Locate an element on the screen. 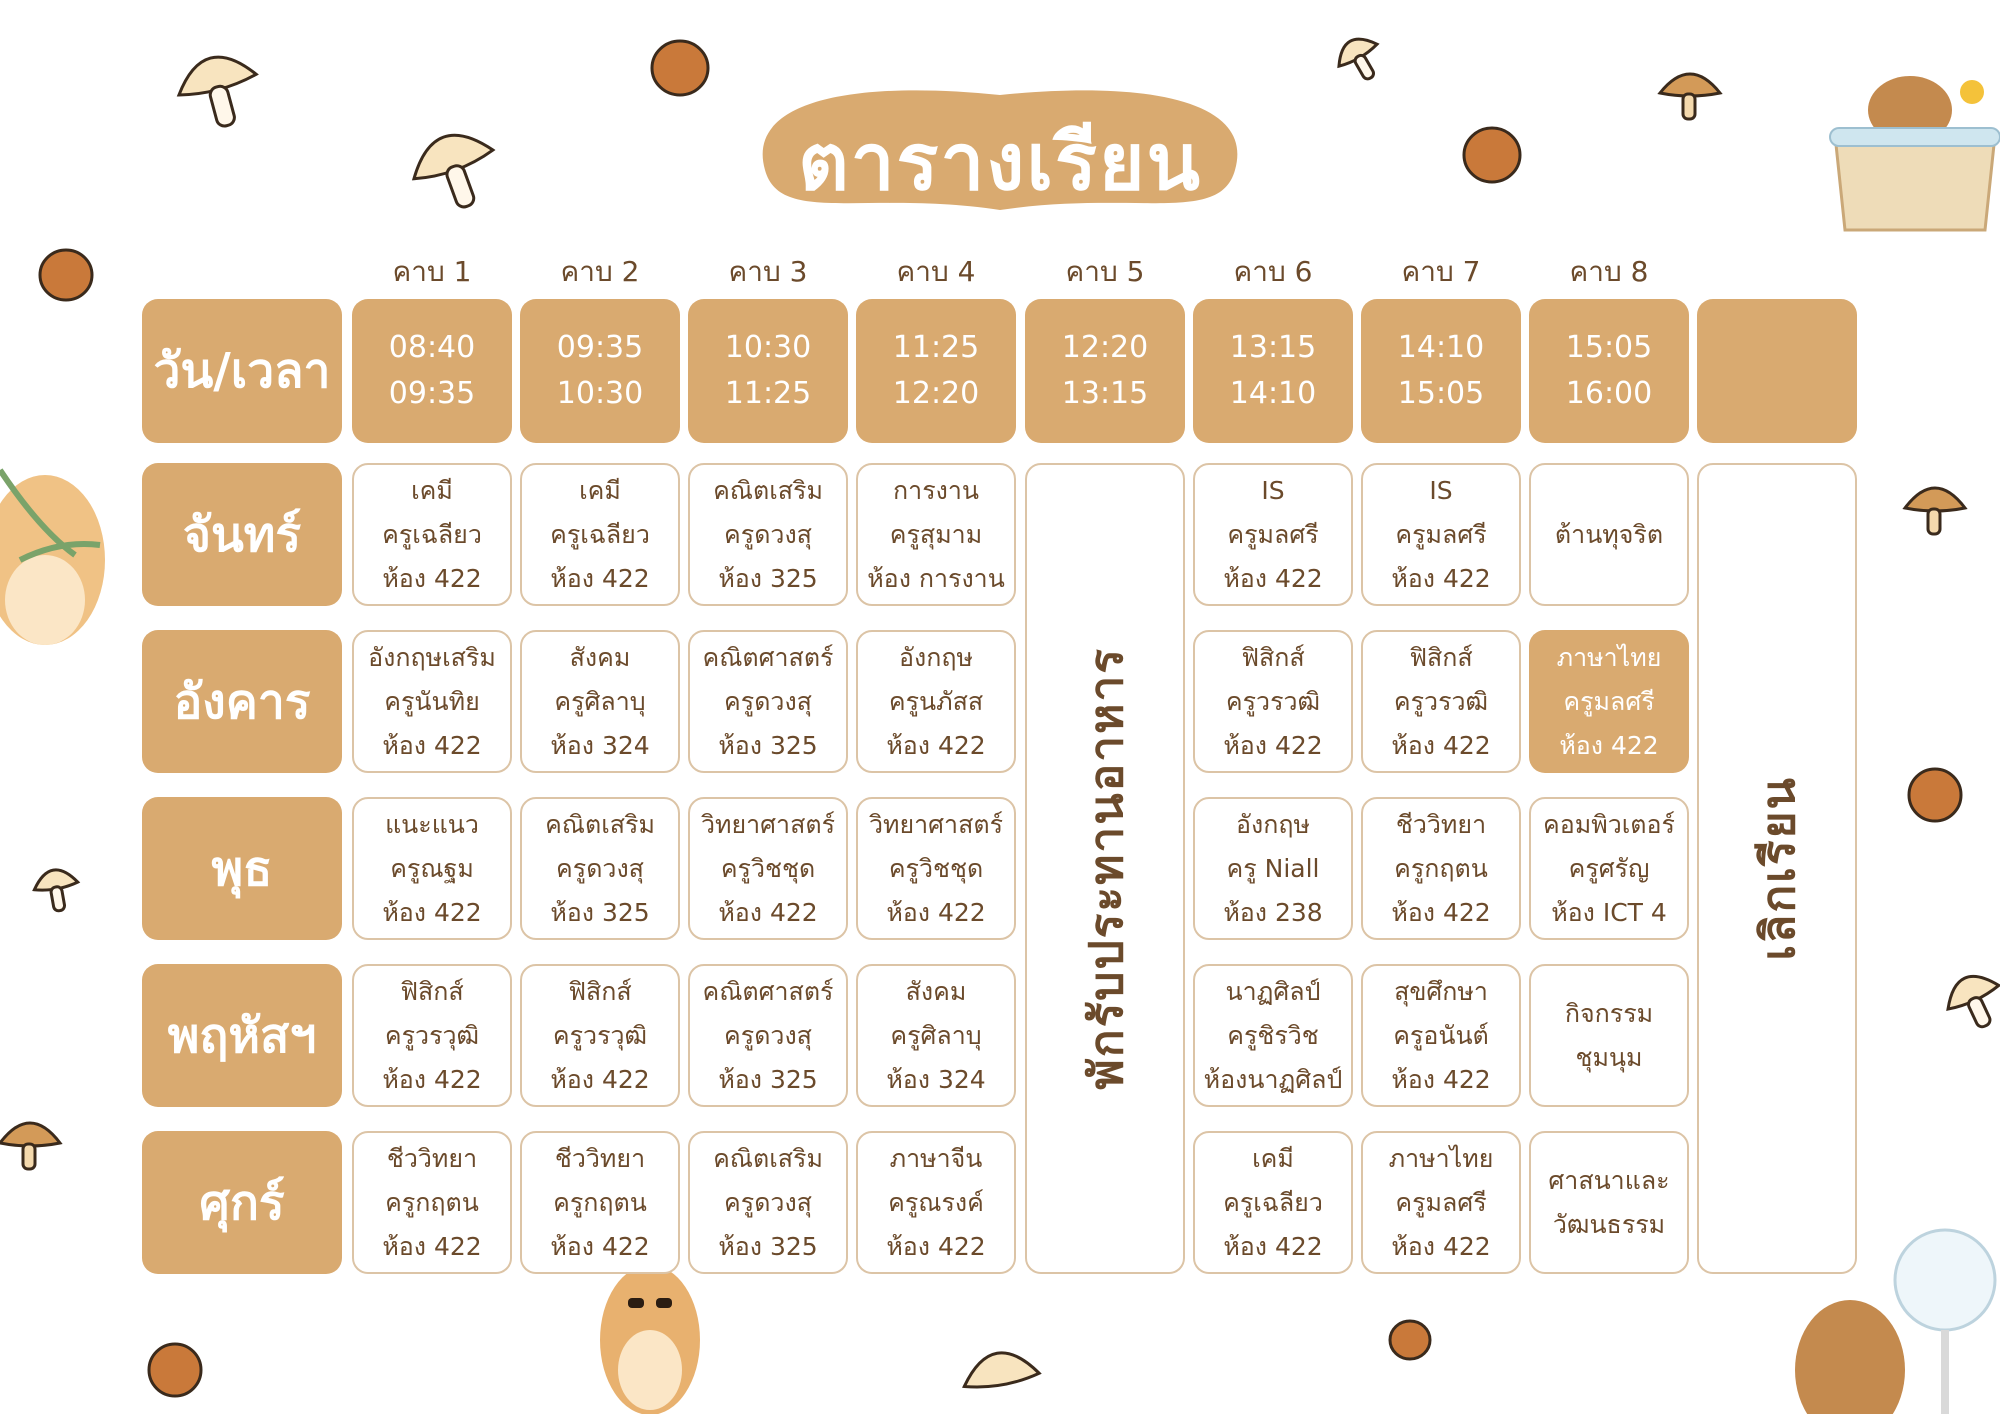  class-cell: คณิตเสริม ครูดวงสุ ห้อง 325 is located at coordinates (768, 534).